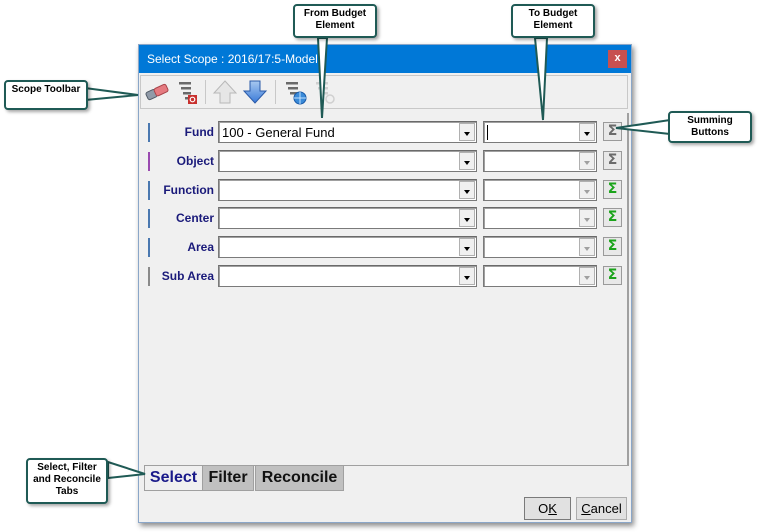 Image resolution: width=759 pixels, height=532 pixels. I want to click on callout-tabs: Select, Filter and Reconcile Tabs, so click(67, 481).